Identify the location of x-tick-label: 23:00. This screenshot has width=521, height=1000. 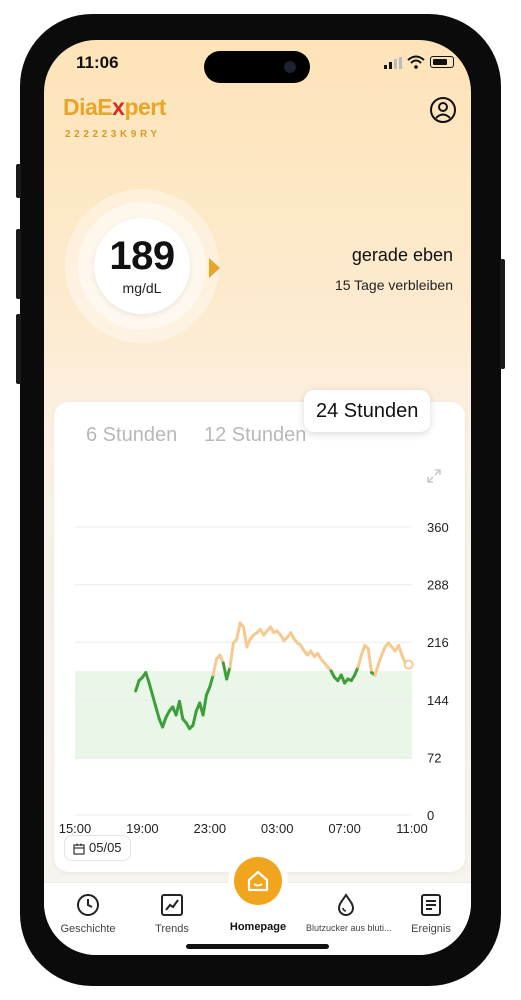
(210, 828).